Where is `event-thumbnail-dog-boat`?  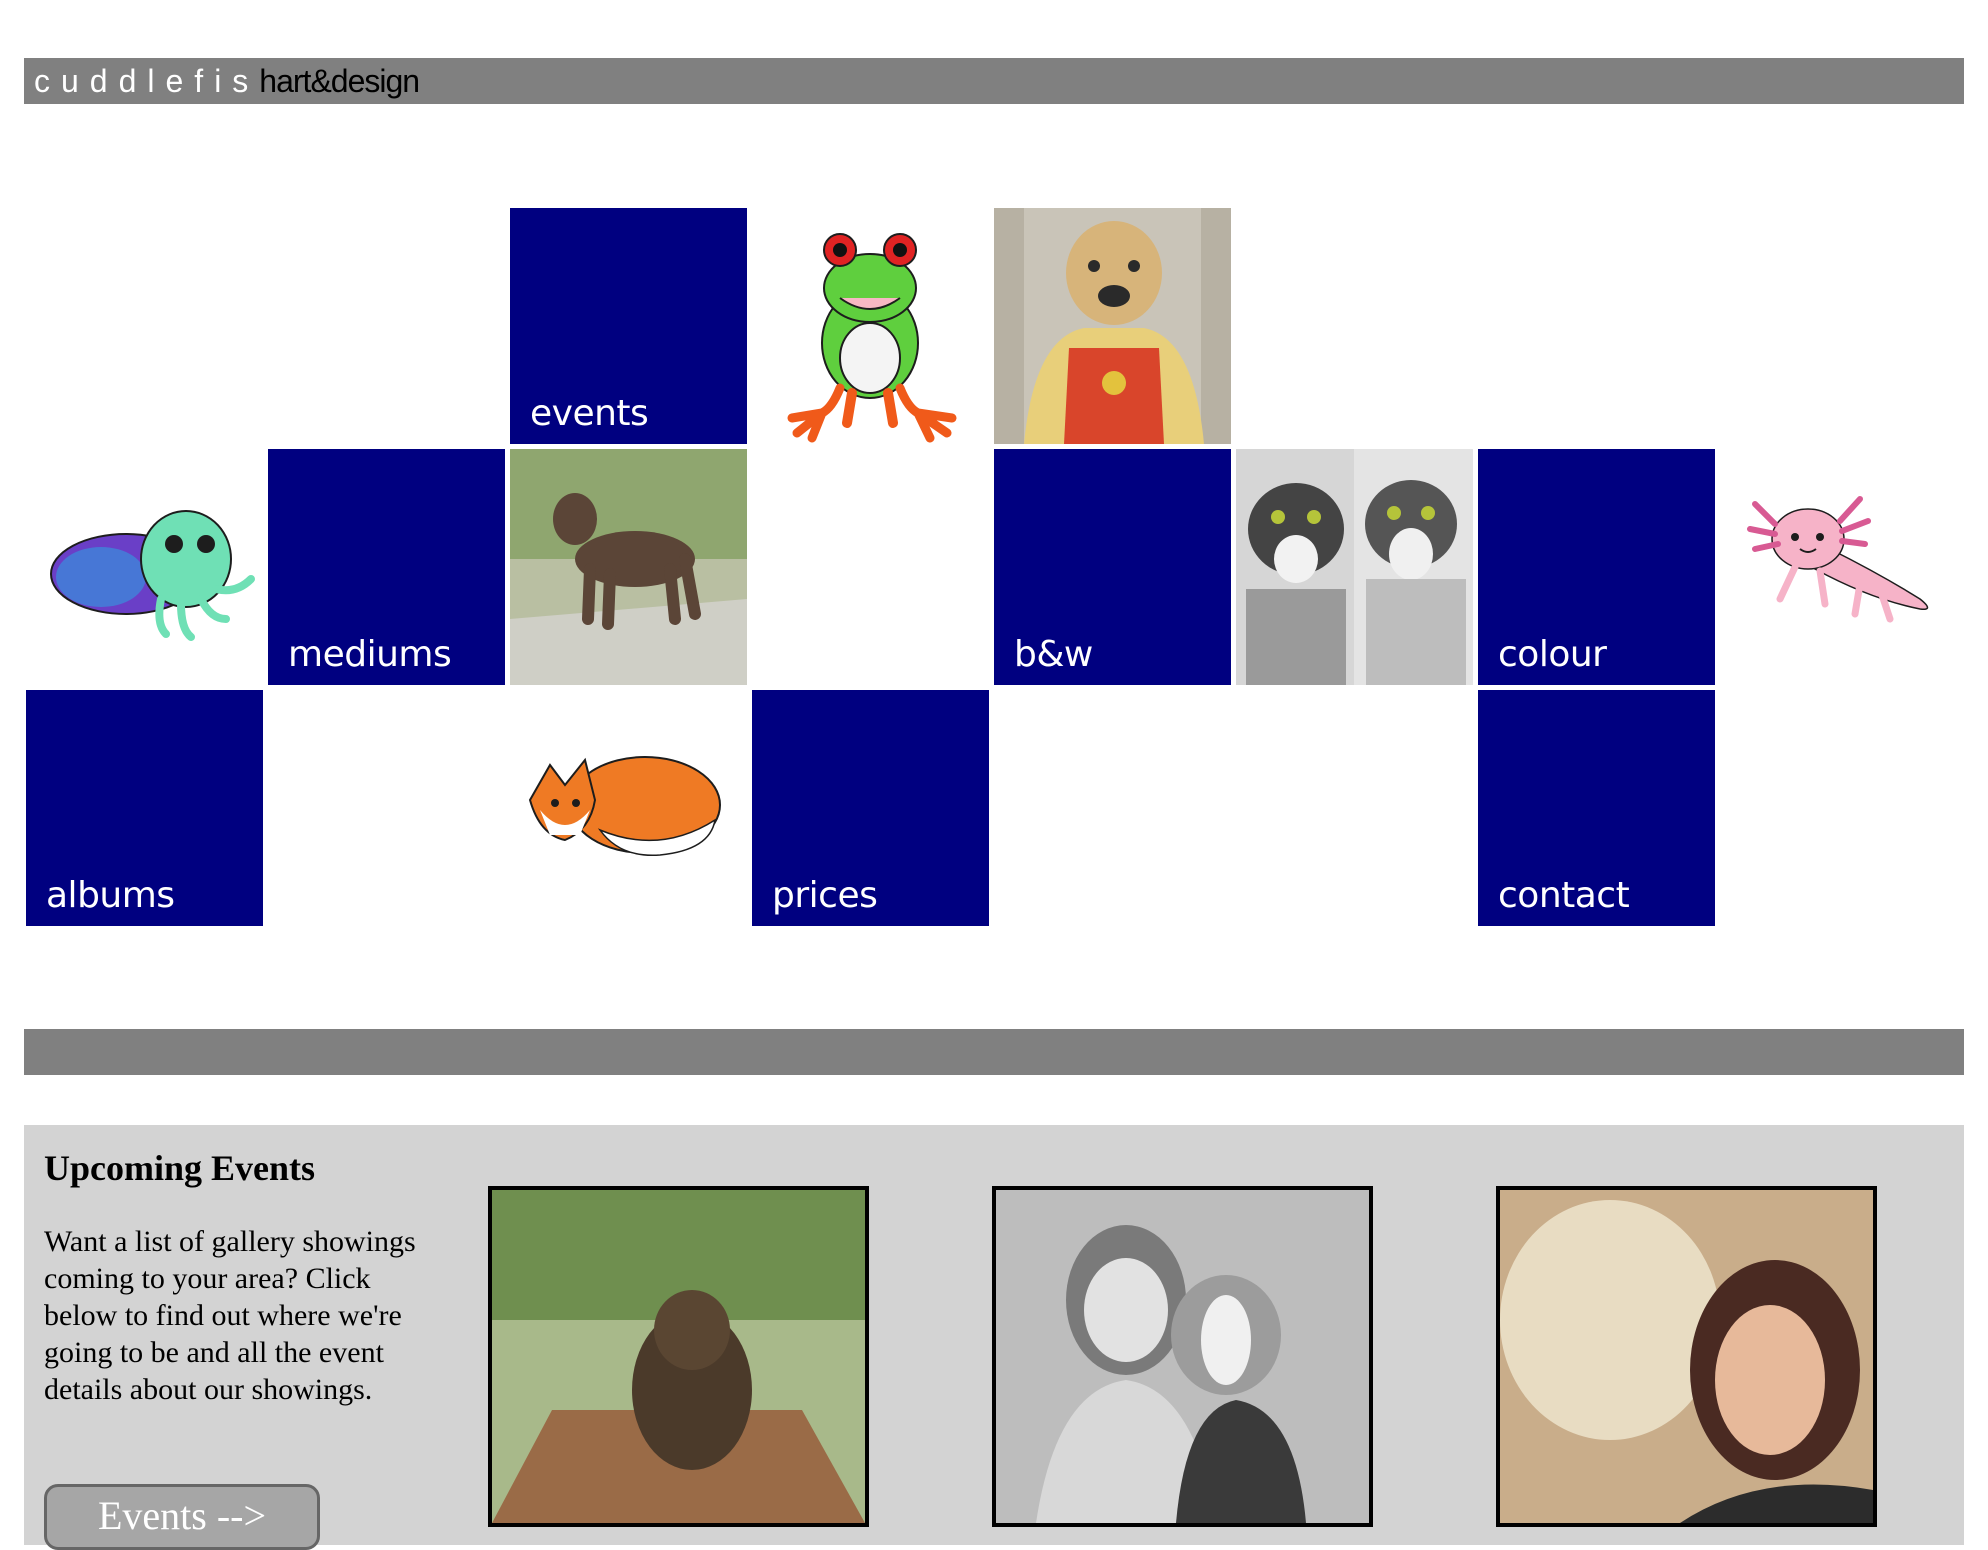 event-thumbnail-dog-boat is located at coordinates (678, 1356).